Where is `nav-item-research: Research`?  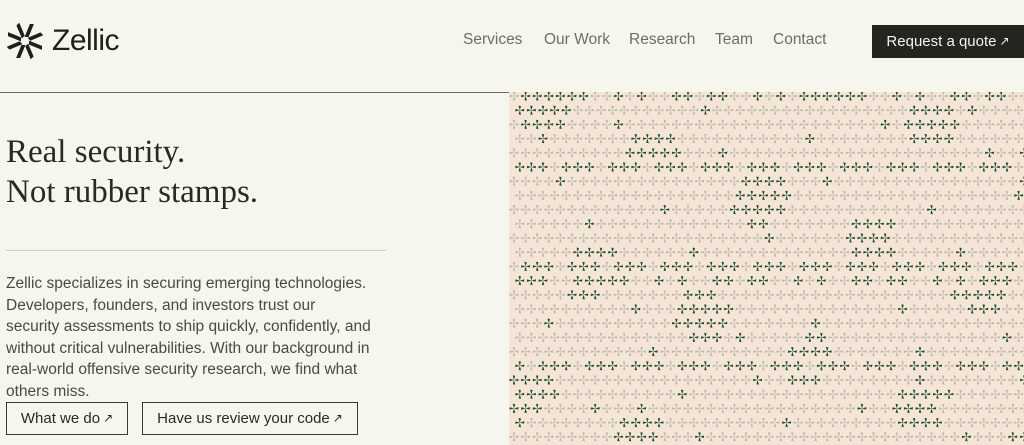 nav-item-research: Research is located at coordinates (662, 40).